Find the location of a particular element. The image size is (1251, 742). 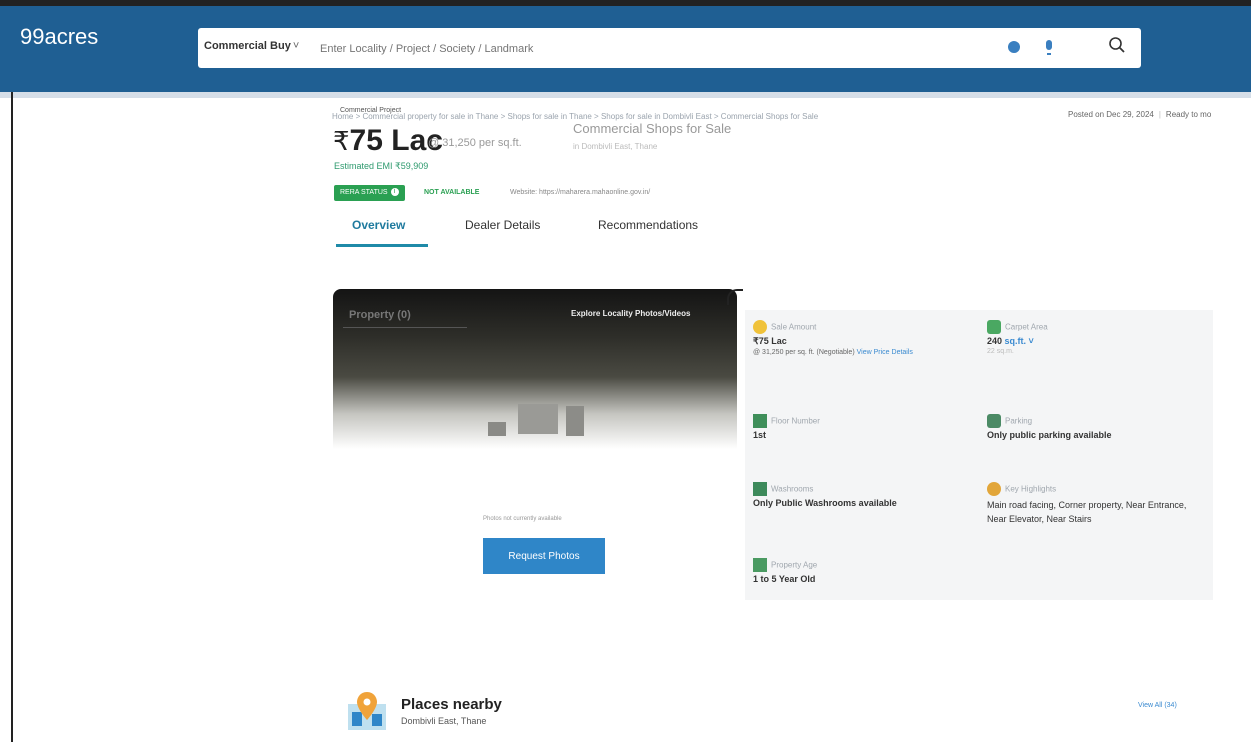

site-logo: 99acres is located at coordinates (59, 37).